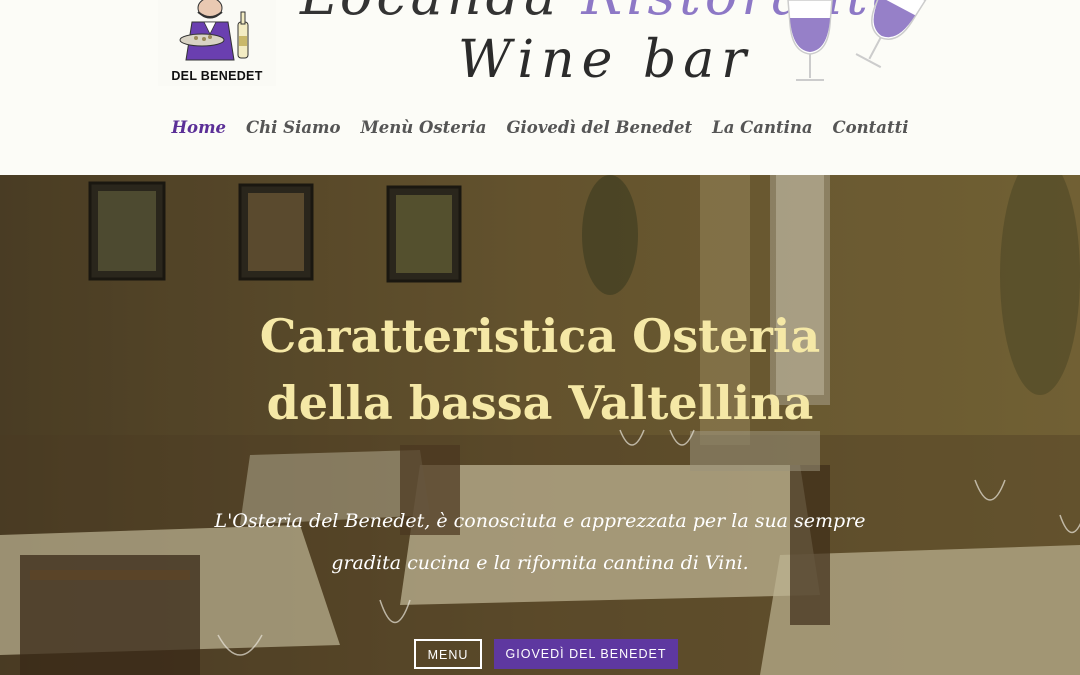 The height and width of the screenshot is (675, 1080). What do you see at coordinates (871, 127) in the screenshot?
I see `nav-item-contatti: Contatti` at bounding box center [871, 127].